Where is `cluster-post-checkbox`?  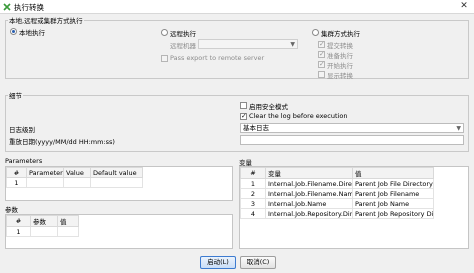 cluster-post-checkbox is located at coordinates (321, 44).